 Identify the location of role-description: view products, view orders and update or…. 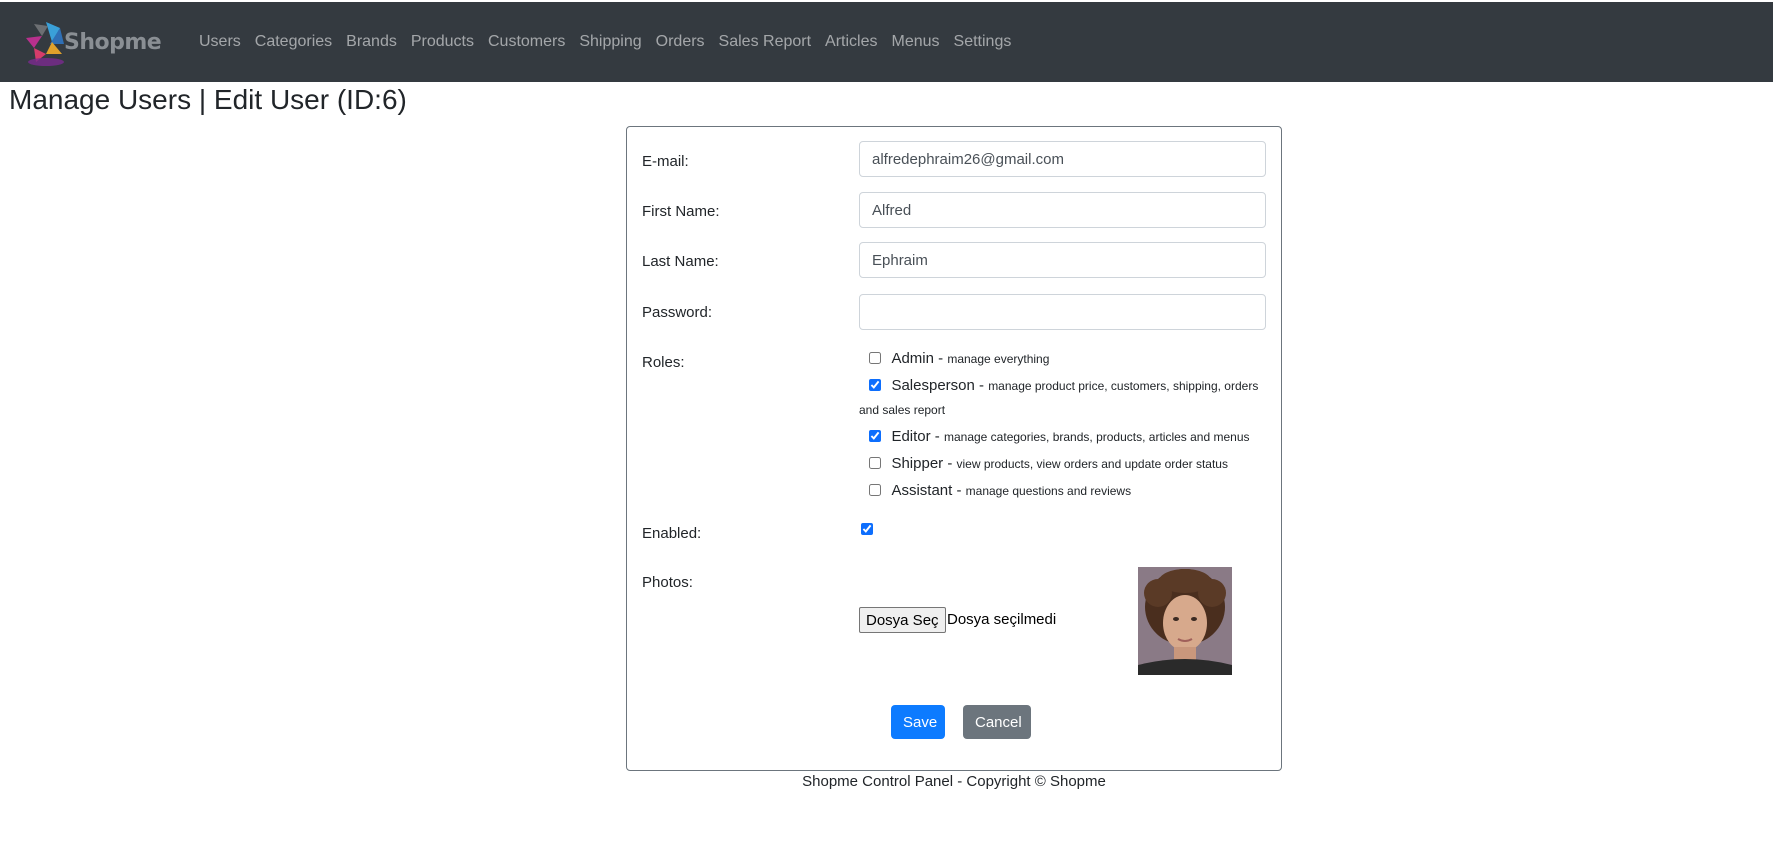
(1092, 464).